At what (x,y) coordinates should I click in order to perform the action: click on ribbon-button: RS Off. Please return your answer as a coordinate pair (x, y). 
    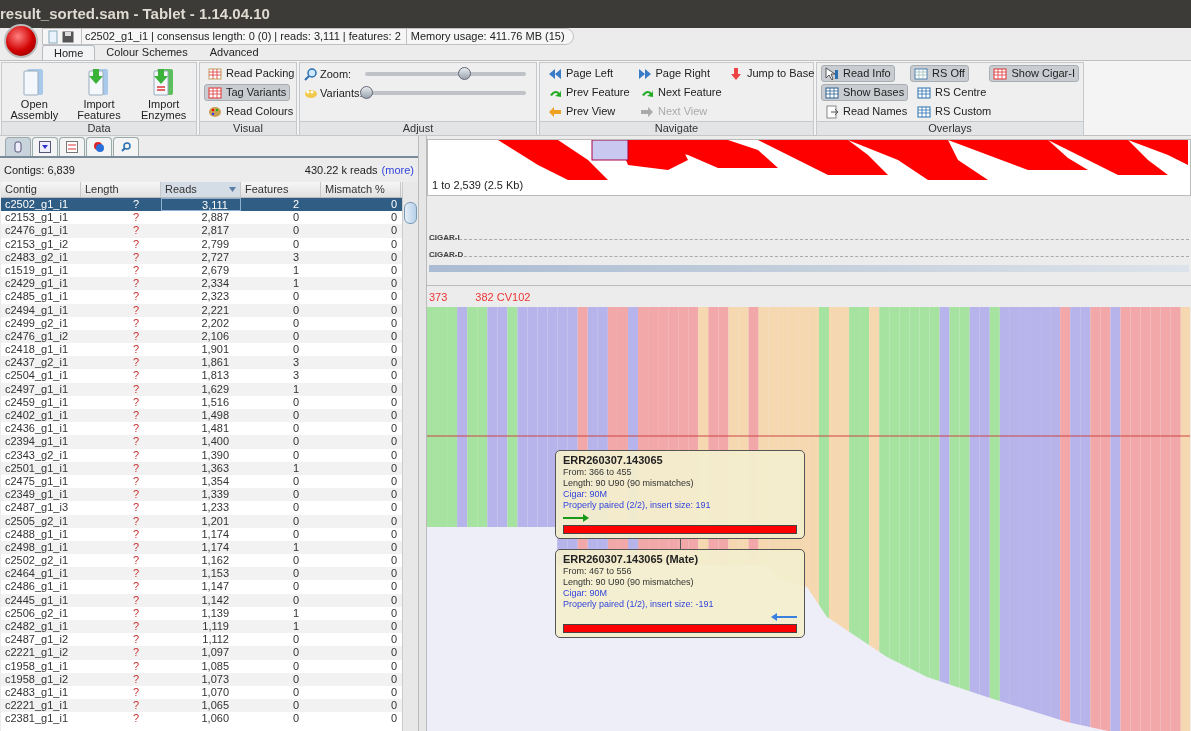
    Looking at the image, I should click on (939, 73).